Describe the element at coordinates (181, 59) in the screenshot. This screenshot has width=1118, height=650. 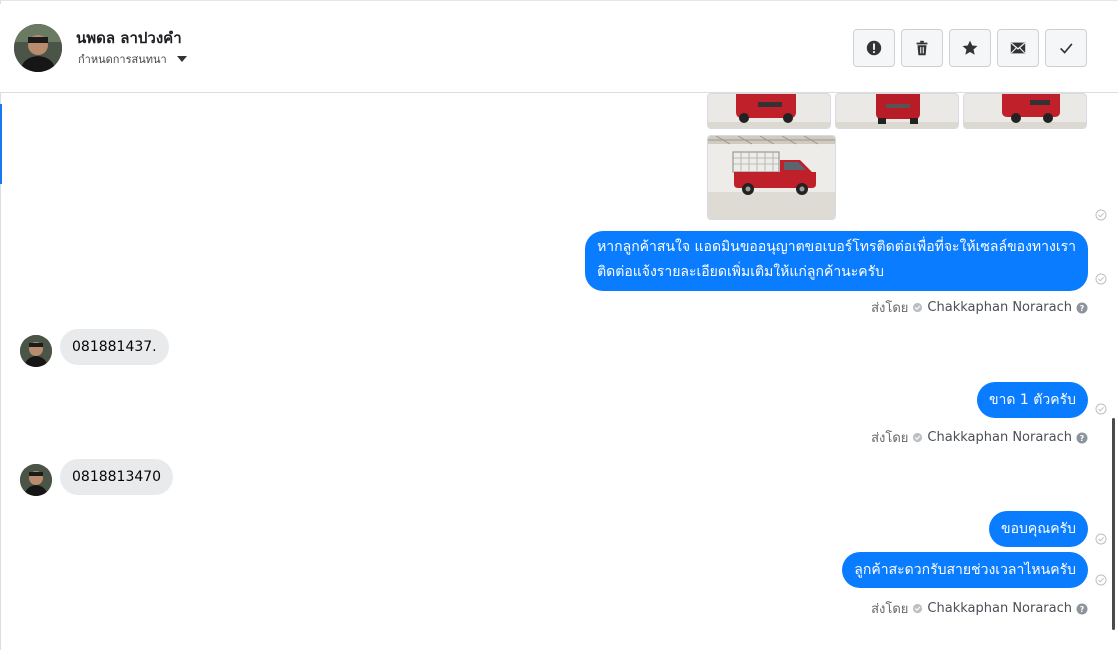
I see `caret-down-icon` at that location.